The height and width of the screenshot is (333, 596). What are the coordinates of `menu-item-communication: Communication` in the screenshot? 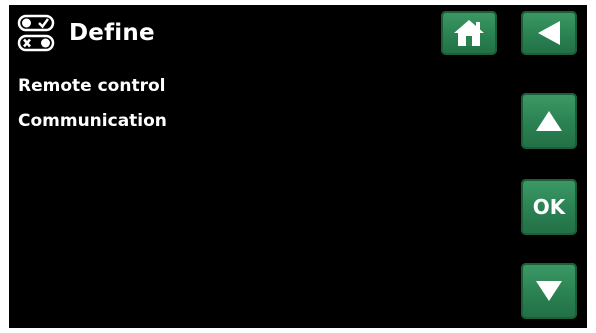 It's located at (92, 121).